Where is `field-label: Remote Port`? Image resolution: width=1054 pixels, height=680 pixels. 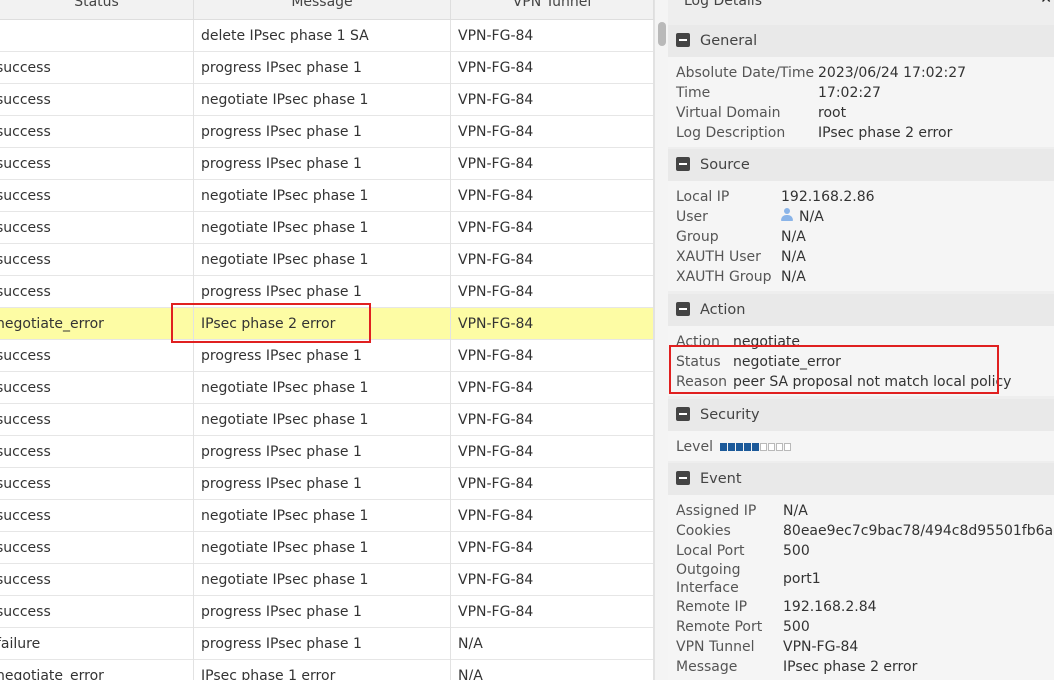
field-label: Remote Port is located at coordinates (719, 627).